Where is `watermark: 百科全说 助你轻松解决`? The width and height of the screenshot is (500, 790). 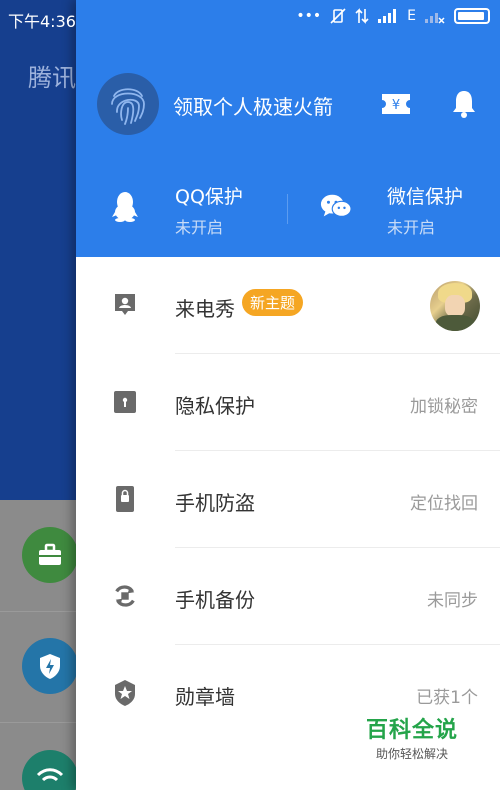
watermark: 百科全说 助你轻松解决 is located at coordinates (412, 737).